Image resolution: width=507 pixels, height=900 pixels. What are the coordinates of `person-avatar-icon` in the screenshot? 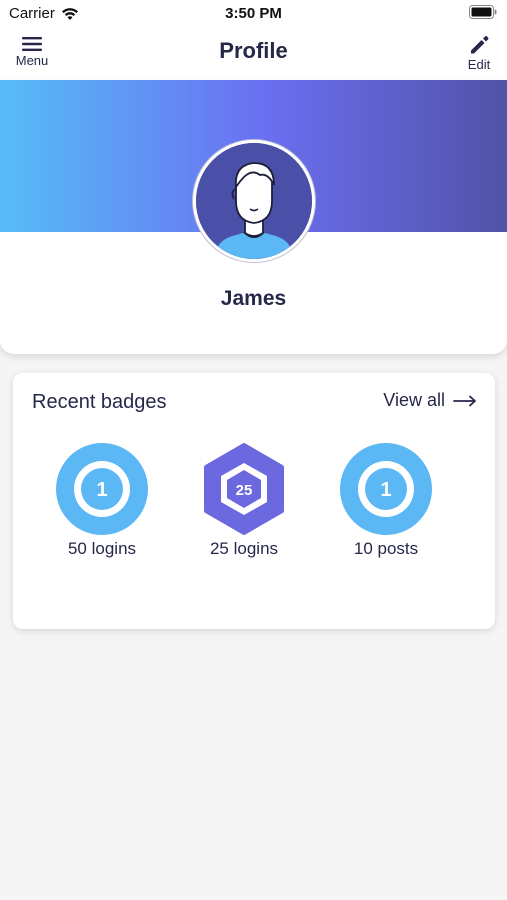 It's located at (254, 201).